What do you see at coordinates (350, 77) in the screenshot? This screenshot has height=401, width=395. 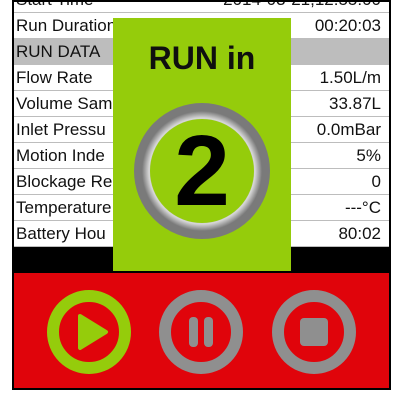 I see `flow-rate-value: 1.50L/m` at bounding box center [350, 77].